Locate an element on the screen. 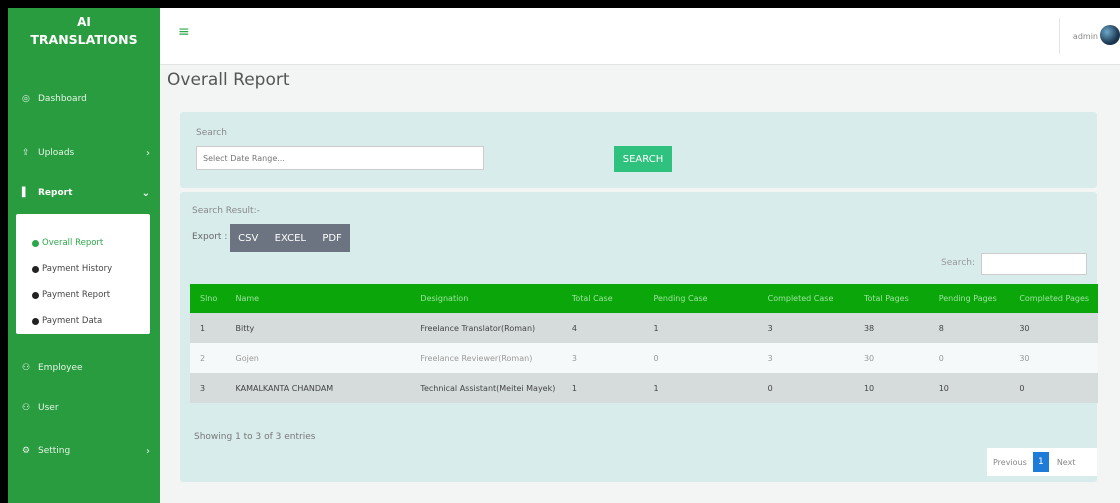 The height and width of the screenshot is (503, 1120). avatar is located at coordinates (1110, 35).